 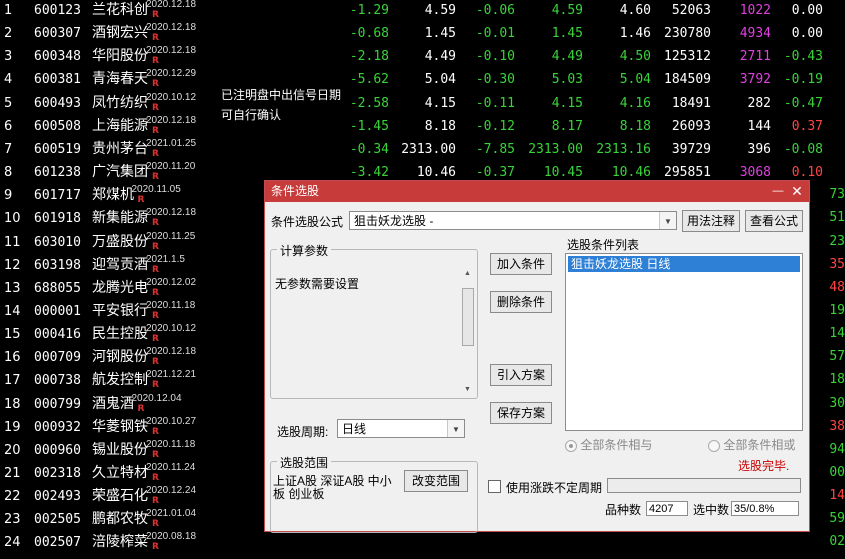 I want to click on scroll-down-icon: ▼, so click(x=467, y=389).